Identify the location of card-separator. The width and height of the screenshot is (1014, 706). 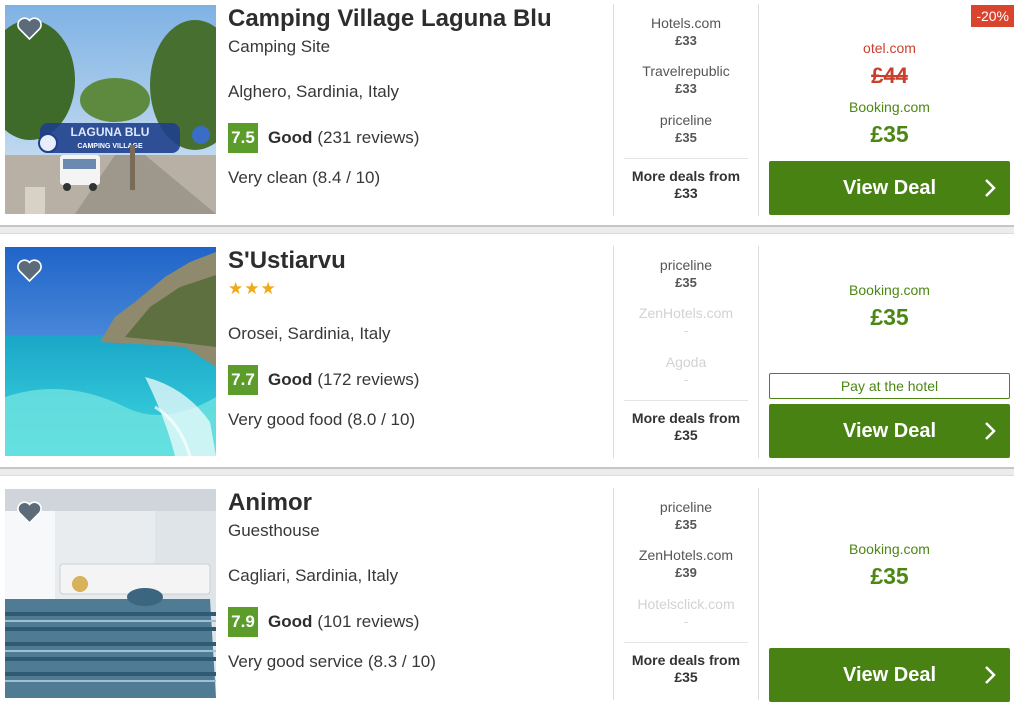
(507, 229).